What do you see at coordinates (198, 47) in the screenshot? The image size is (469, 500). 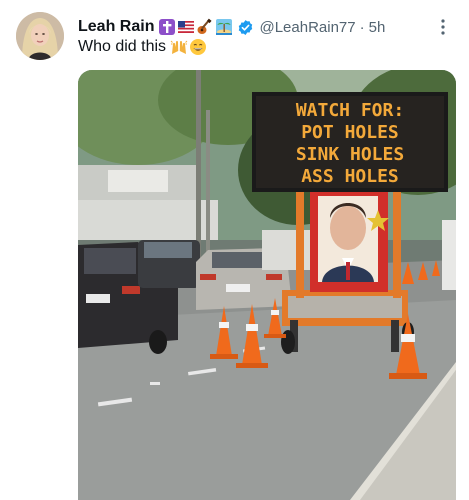 I see `grinning-face-emoji` at bounding box center [198, 47].